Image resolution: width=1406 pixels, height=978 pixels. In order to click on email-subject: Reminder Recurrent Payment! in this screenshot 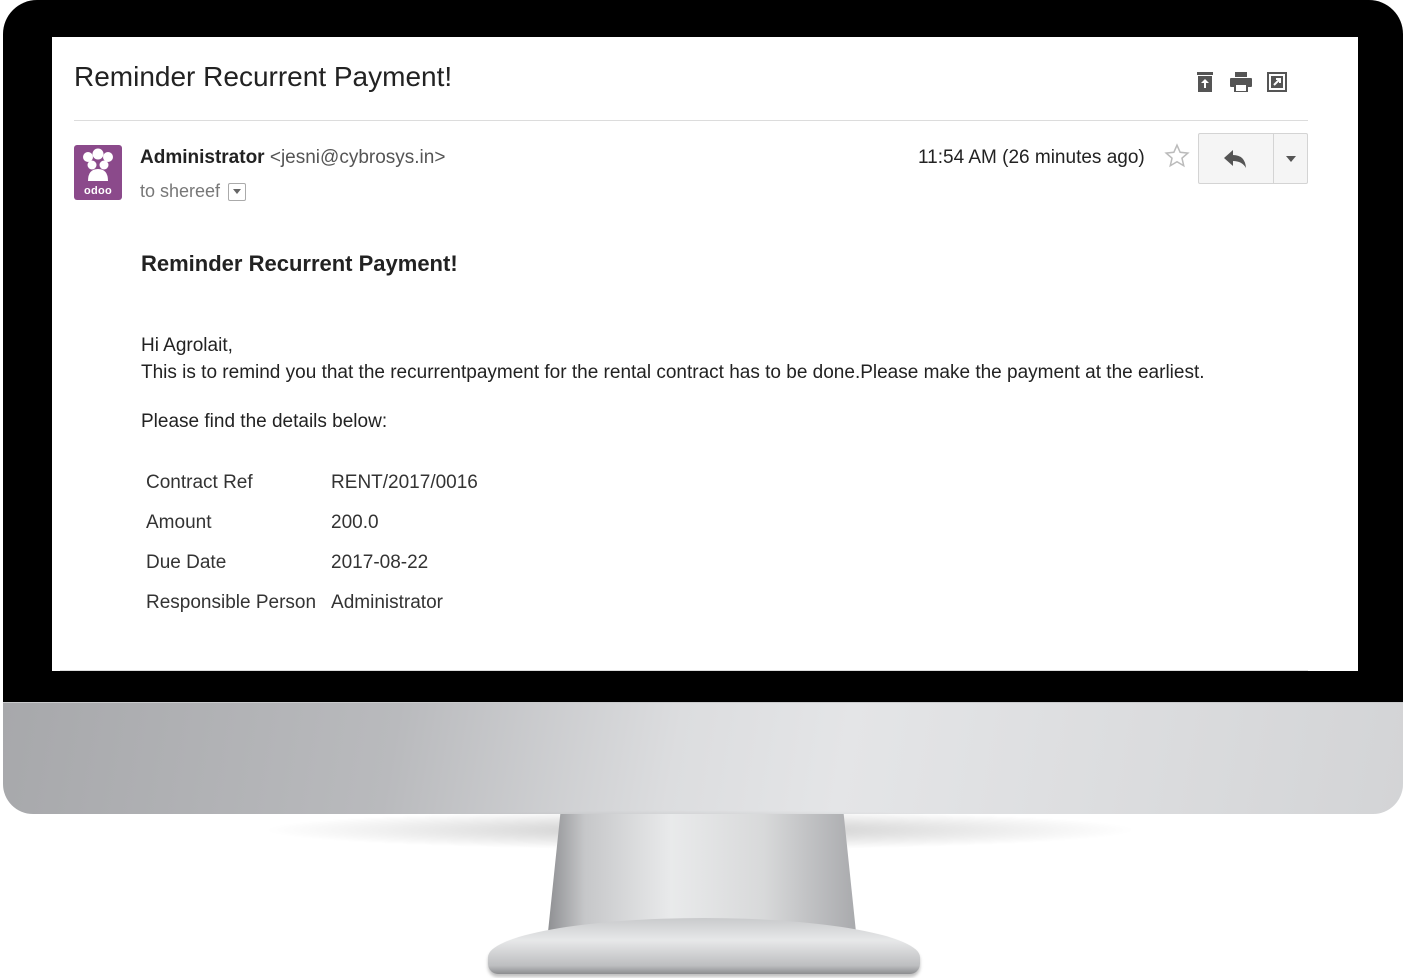, I will do `click(263, 76)`.